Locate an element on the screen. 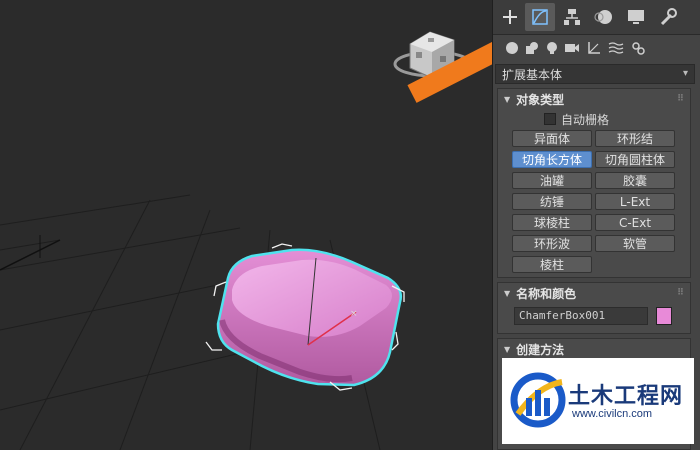  civilcn-logo-icon is located at coordinates (538, 400).